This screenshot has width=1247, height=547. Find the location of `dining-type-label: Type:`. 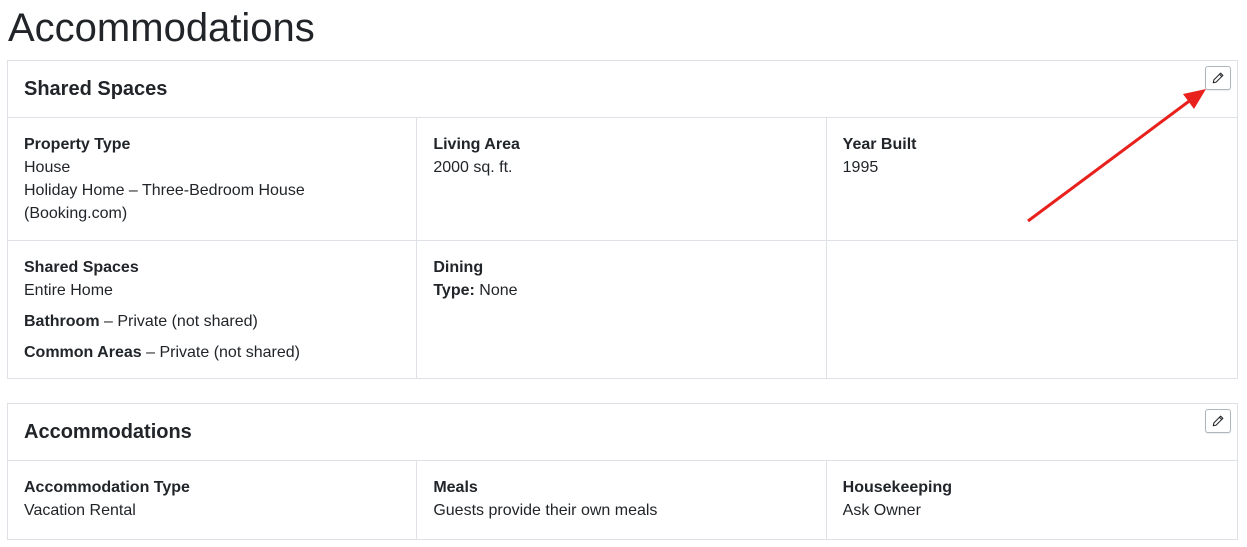

dining-type-label: Type: is located at coordinates (454, 290).